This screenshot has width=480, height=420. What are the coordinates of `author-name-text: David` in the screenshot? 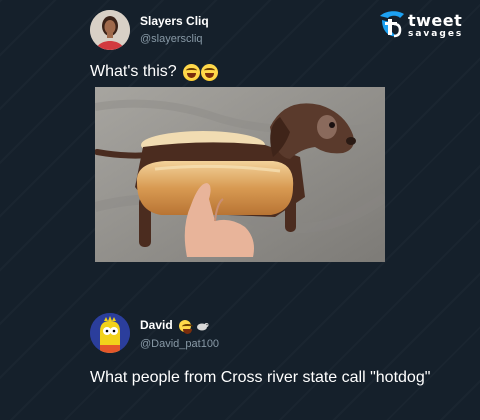 It's located at (156, 325).